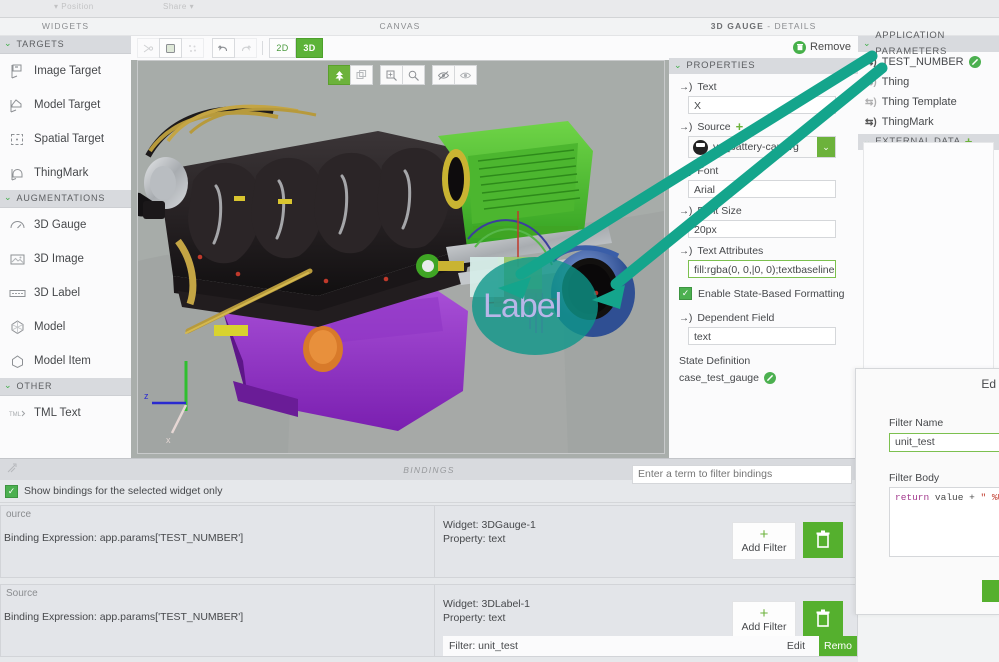  What do you see at coordinates (762, 229) in the screenshot?
I see `font-size-input: 20px` at bounding box center [762, 229].